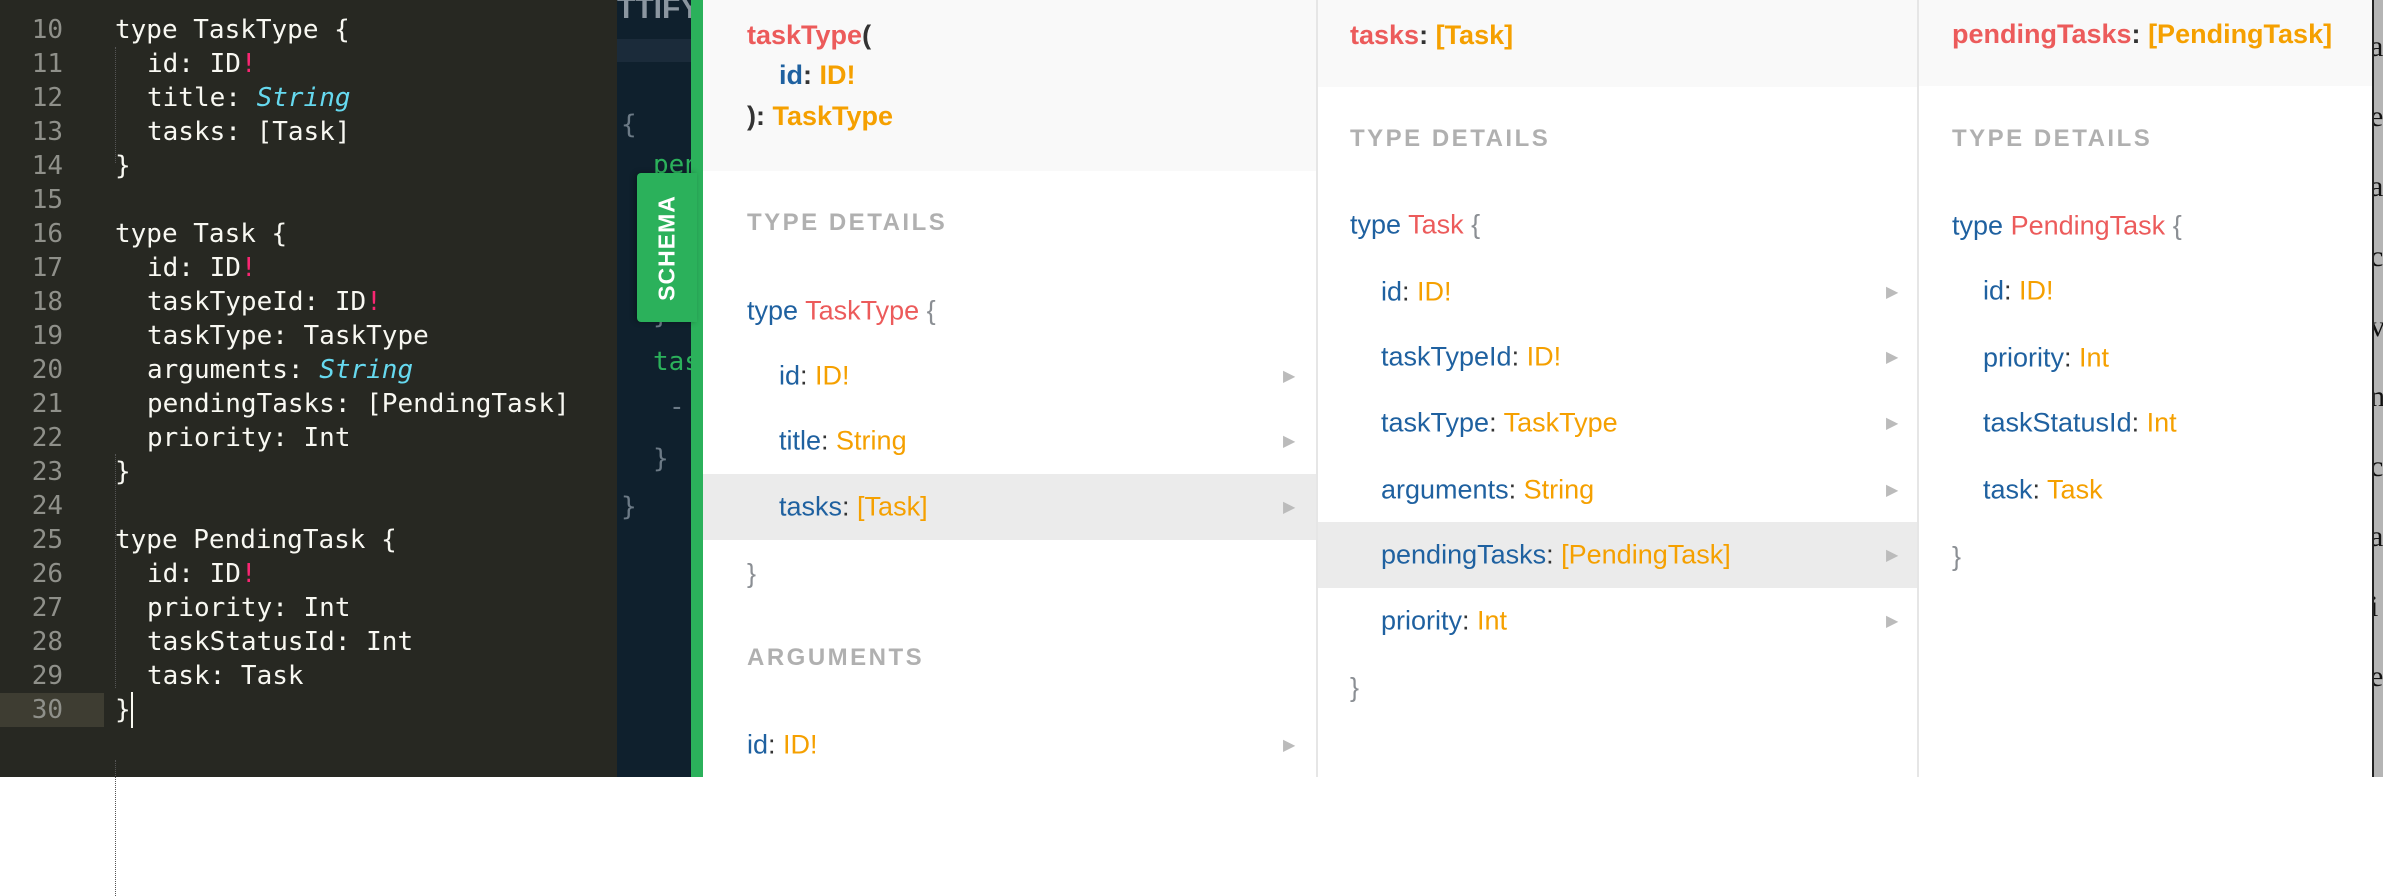 The height and width of the screenshot is (896, 2383). I want to click on field-type-link: [Task], so click(892, 507).